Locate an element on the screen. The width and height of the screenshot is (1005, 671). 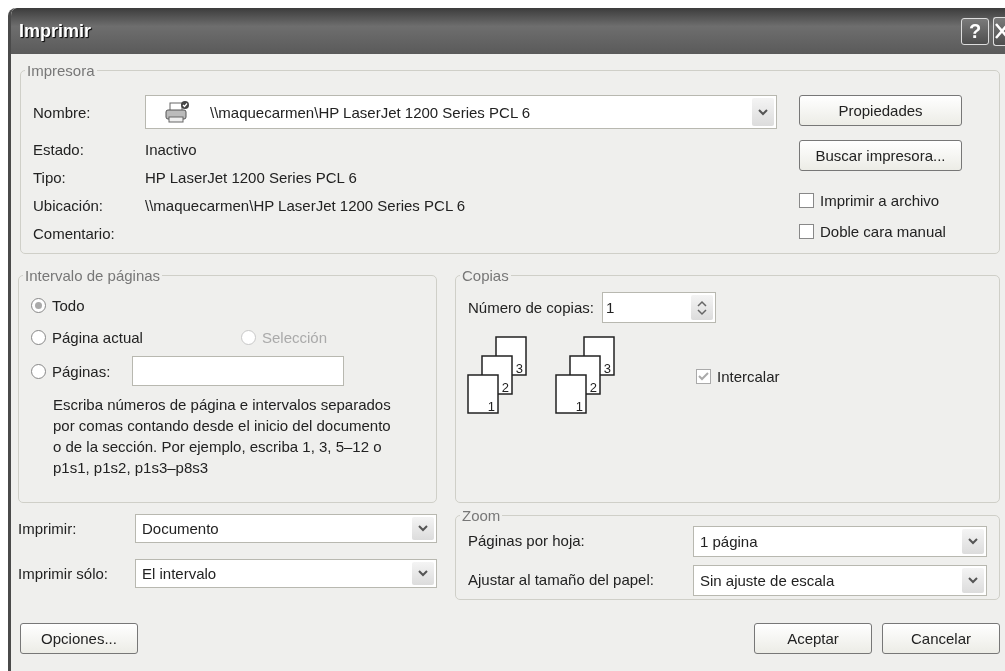
info-label: Comentario: is located at coordinates (74, 233).